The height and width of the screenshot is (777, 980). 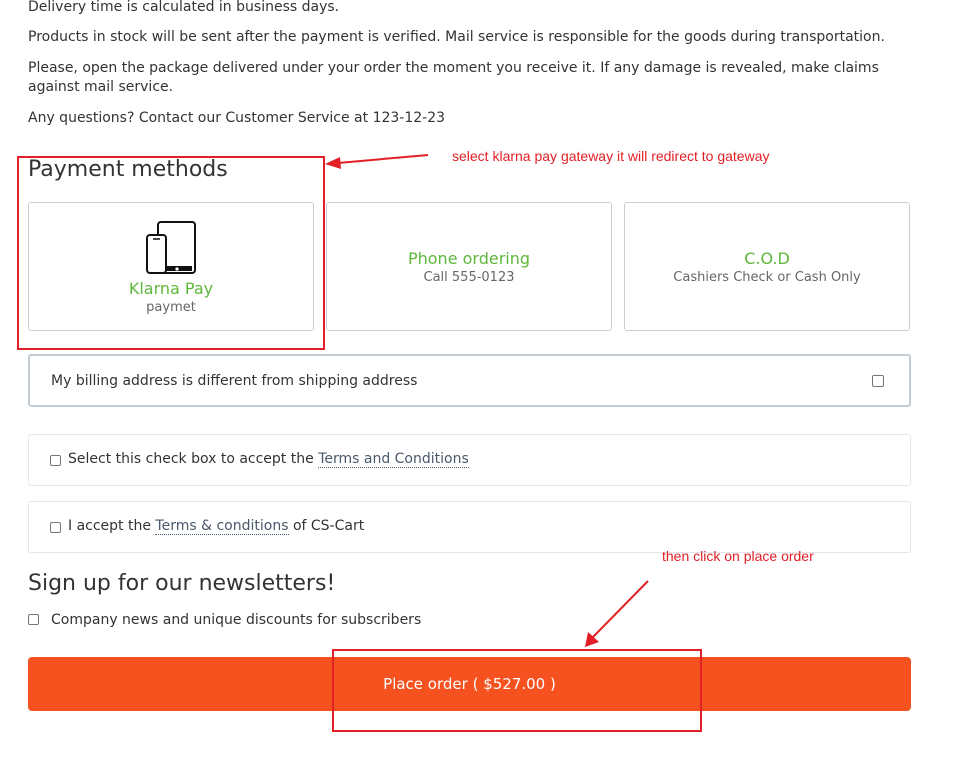 What do you see at coordinates (738, 556) in the screenshot?
I see `order-annotation-text: then click on place order` at bounding box center [738, 556].